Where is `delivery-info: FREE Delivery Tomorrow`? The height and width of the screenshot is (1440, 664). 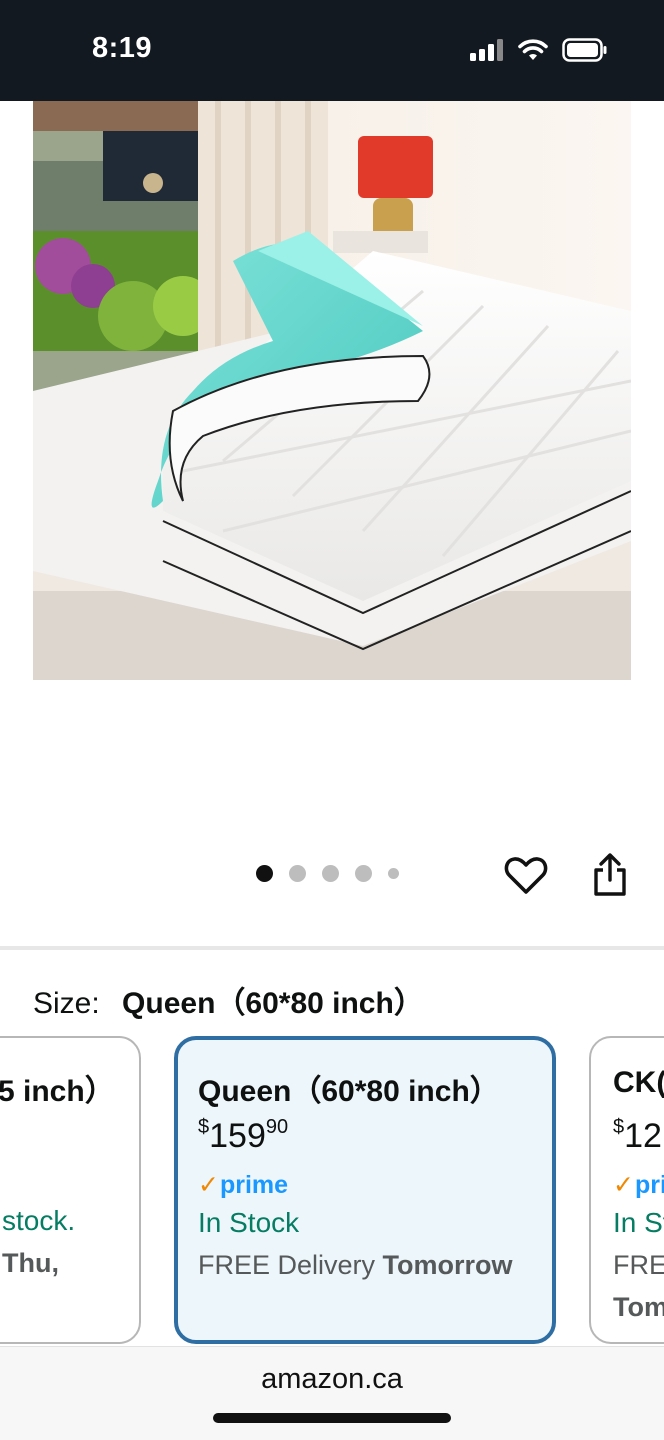 delivery-info: FREE Delivery Tomorrow is located at coordinates (355, 1265).